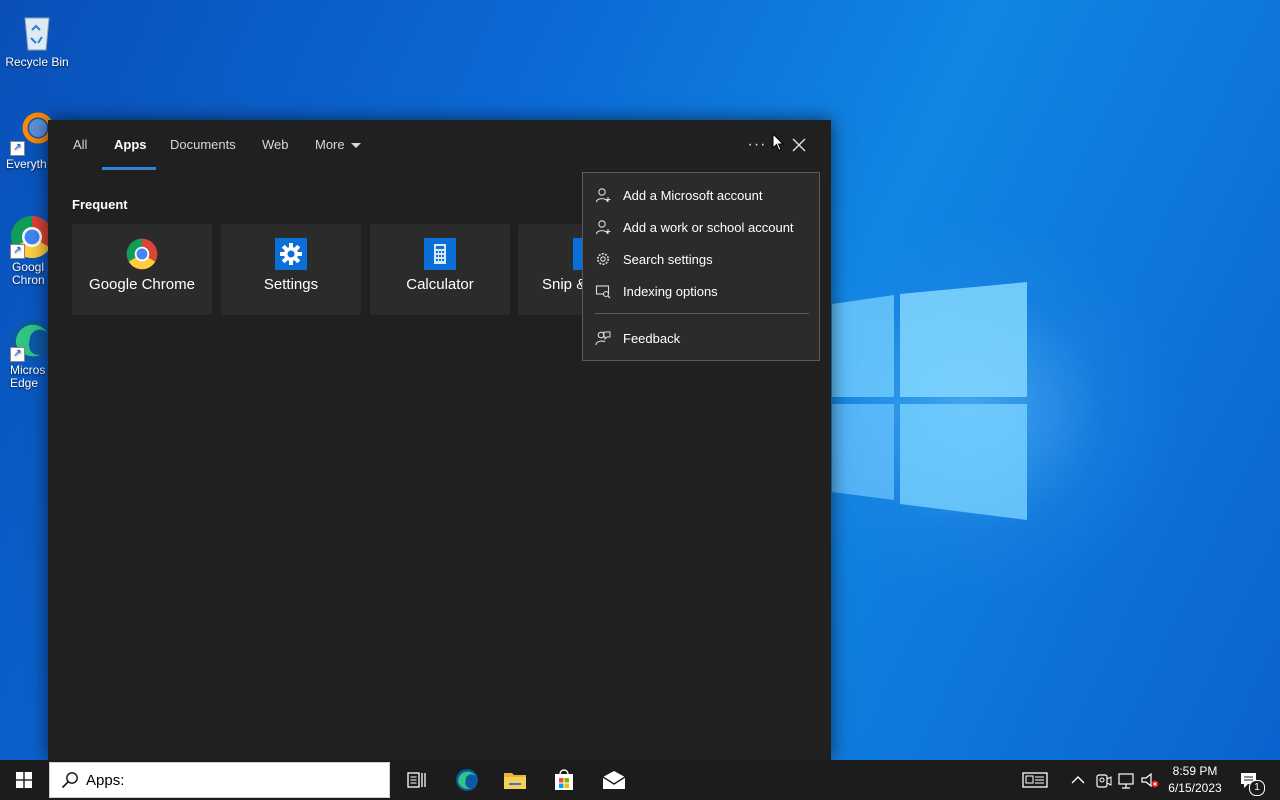 This screenshot has width=1280, height=800. Describe the element at coordinates (142, 284) in the screenshot. I see `app-tile-label: Google Chrome` at that location.